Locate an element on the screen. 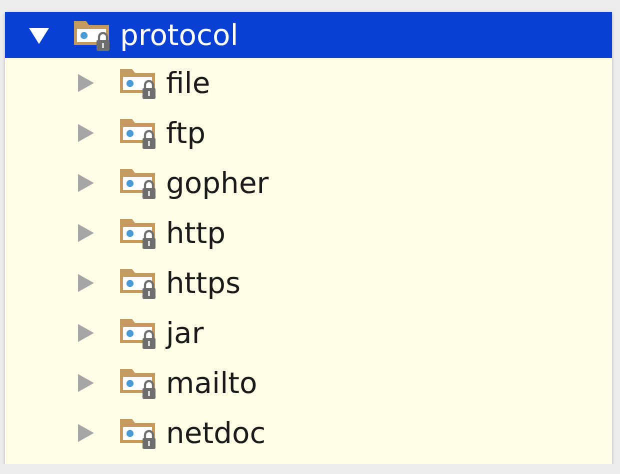 The image size is (620, 474). tree-item-label: https is located at coordinates (203, 283).